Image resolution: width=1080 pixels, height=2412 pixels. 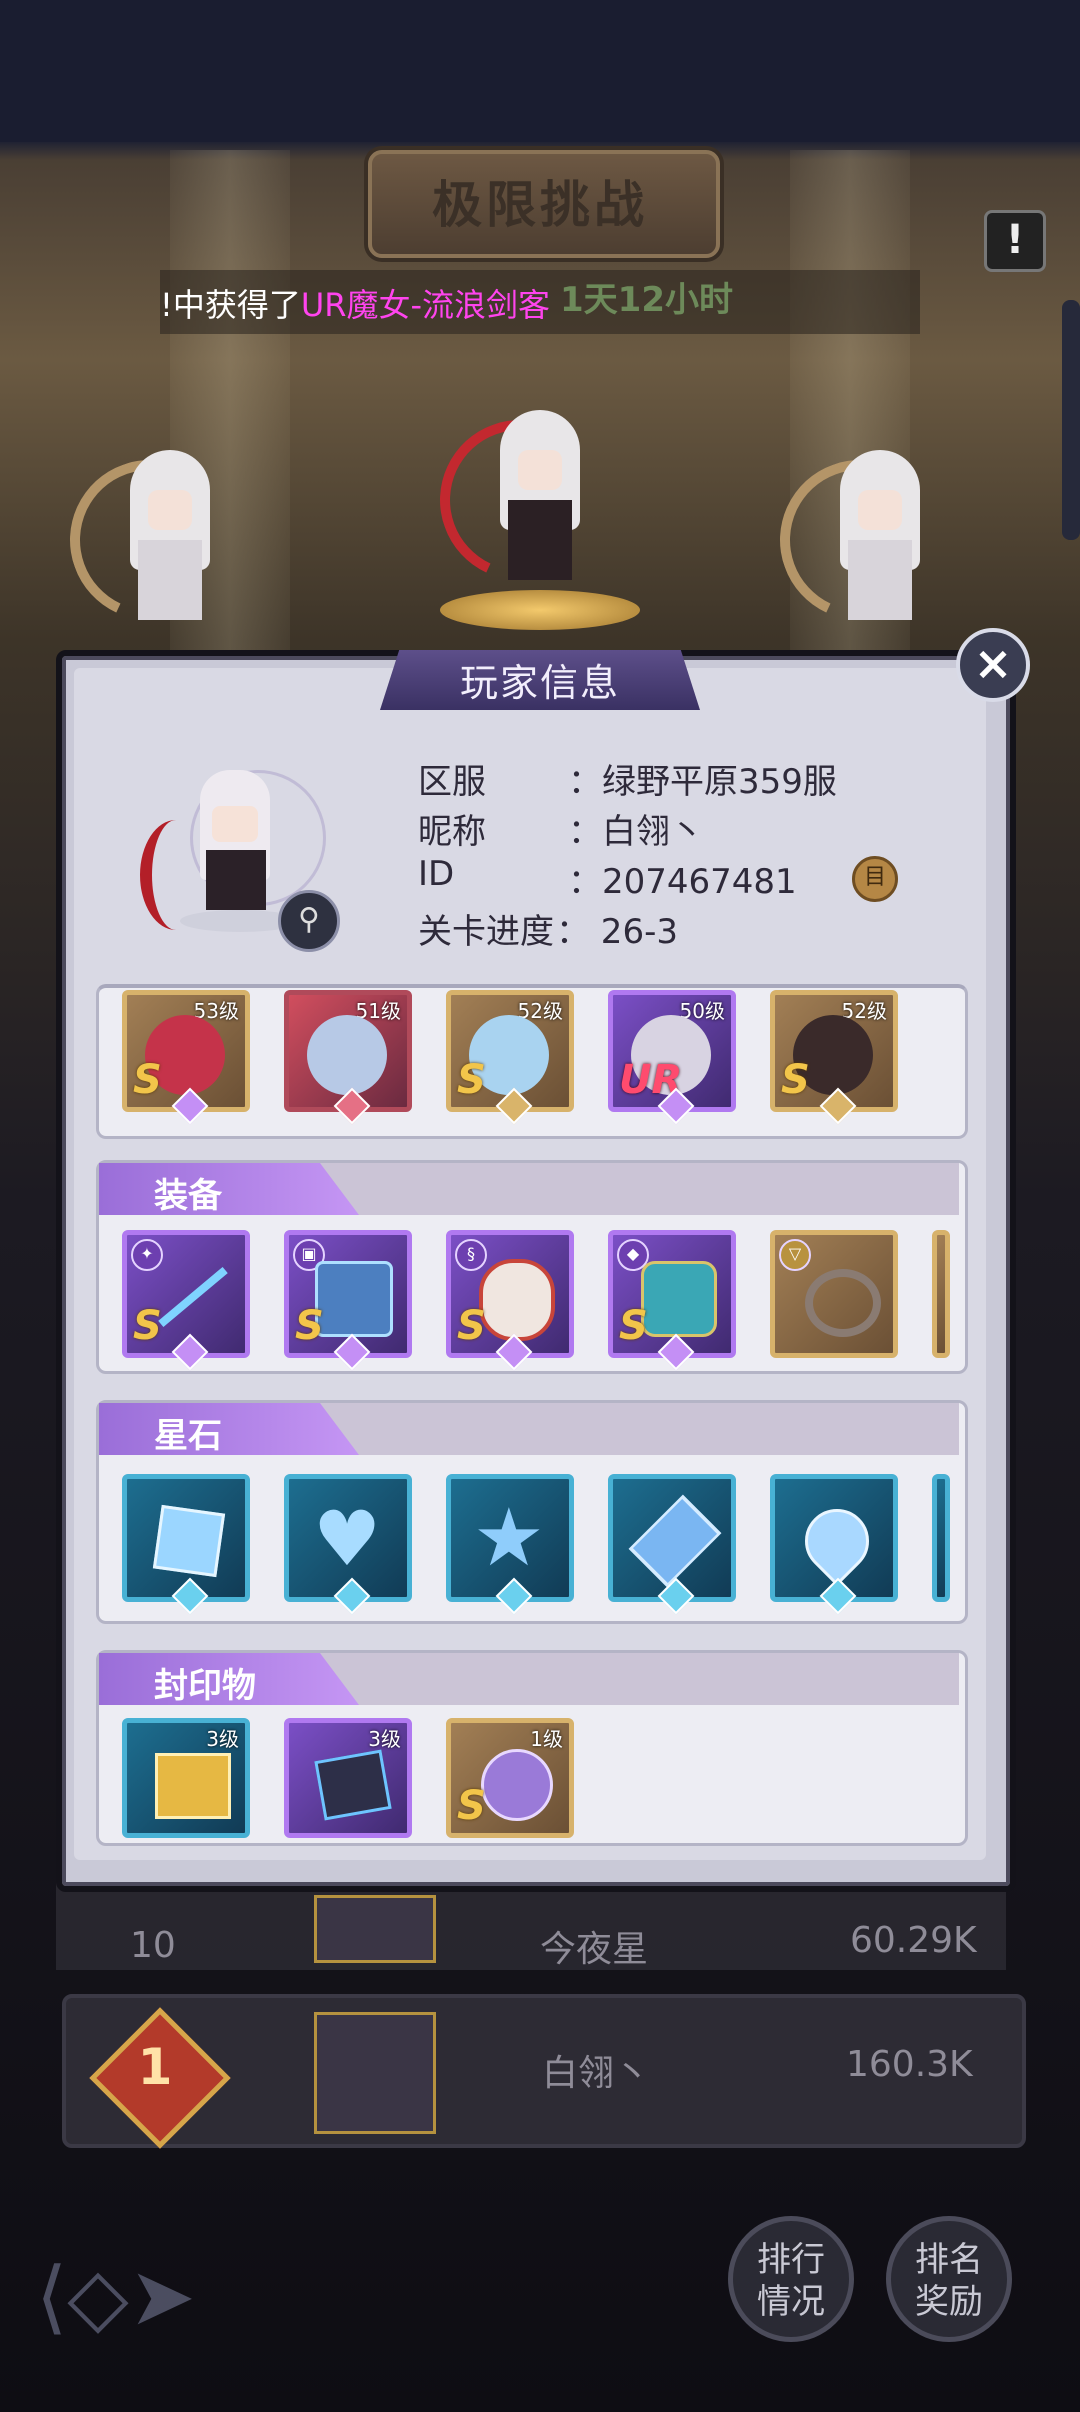 I want to click on notice-highlight: UR魔女-流浪剑客, so click(x=425, y=305).